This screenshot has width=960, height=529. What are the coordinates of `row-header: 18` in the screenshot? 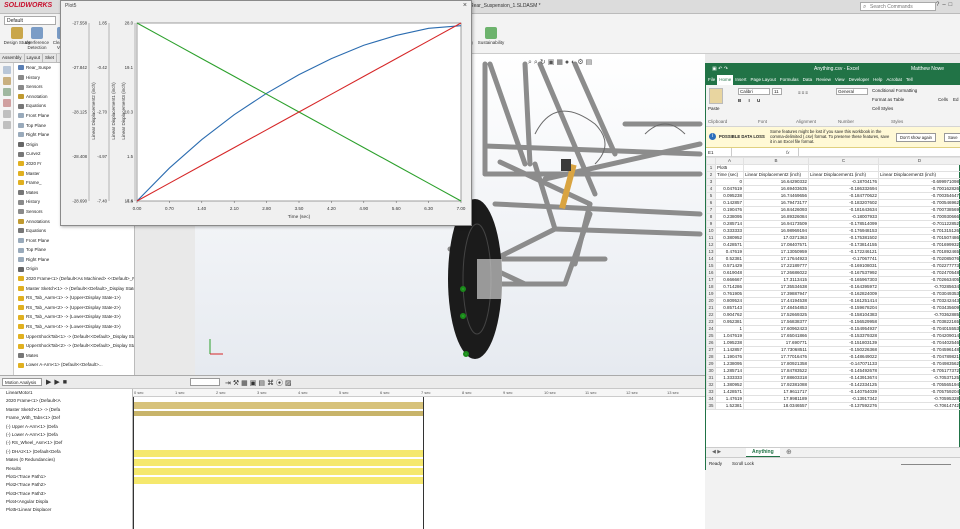 It's located at (711, 287).